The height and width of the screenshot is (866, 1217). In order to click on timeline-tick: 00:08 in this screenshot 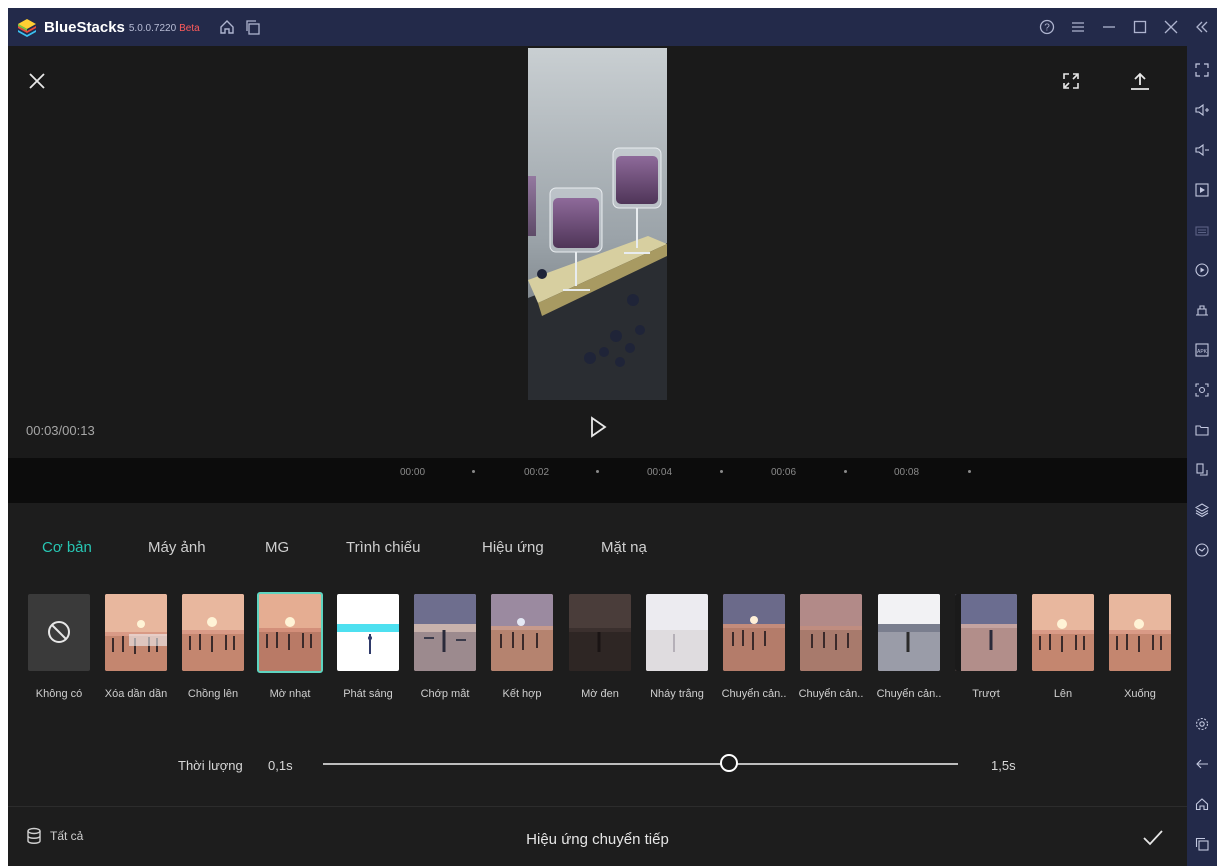, I will do `click(907, 472)`.